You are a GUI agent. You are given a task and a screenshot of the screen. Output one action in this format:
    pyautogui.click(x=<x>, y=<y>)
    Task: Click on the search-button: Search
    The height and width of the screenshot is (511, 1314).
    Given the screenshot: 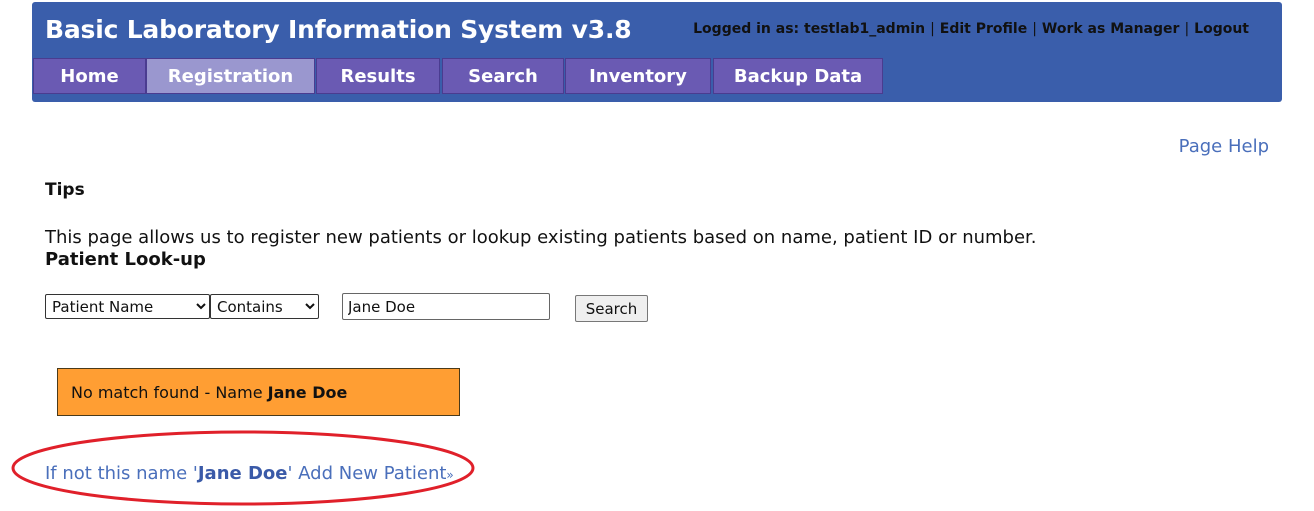 What is the action you would take?
    pyautogui.click(x=611, y=308)
    